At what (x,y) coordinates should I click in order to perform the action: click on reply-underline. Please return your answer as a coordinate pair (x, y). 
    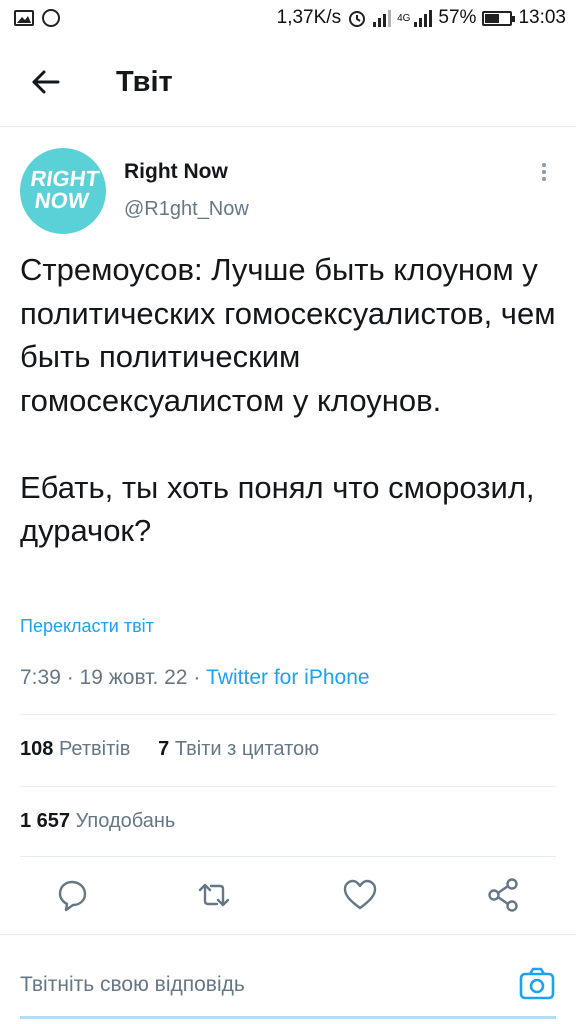
    Looking at the image, I should click on (288, 1017).